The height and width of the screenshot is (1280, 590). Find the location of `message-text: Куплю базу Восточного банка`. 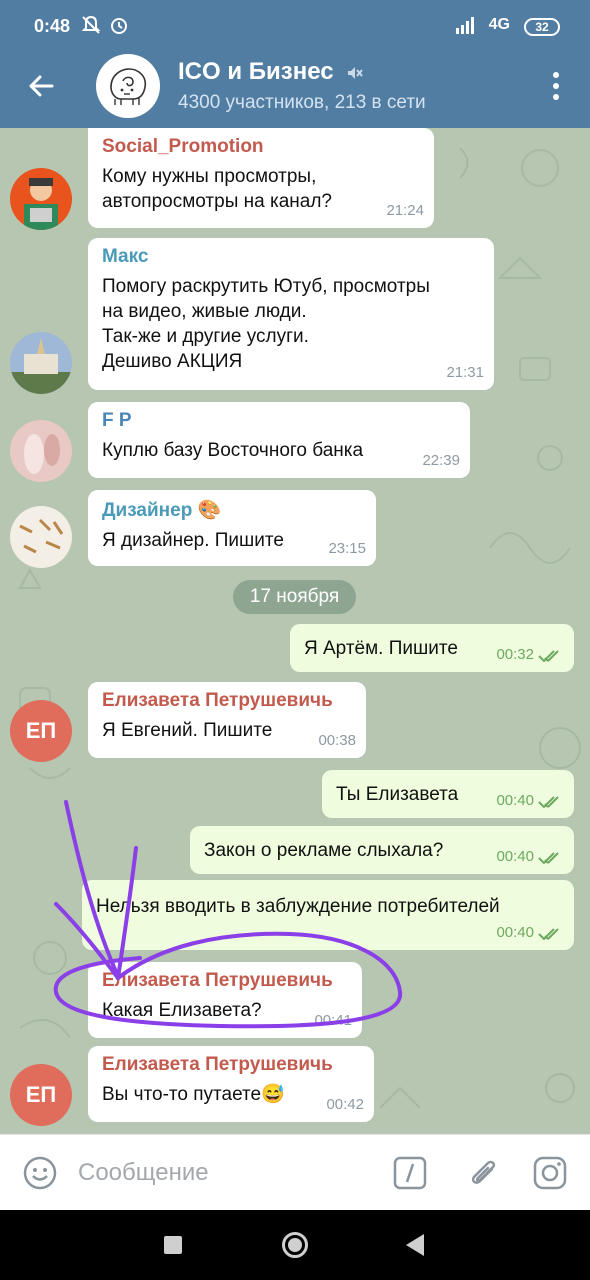

message-text: Куплю базу Восточного банка is located at coordinates (233, 450).